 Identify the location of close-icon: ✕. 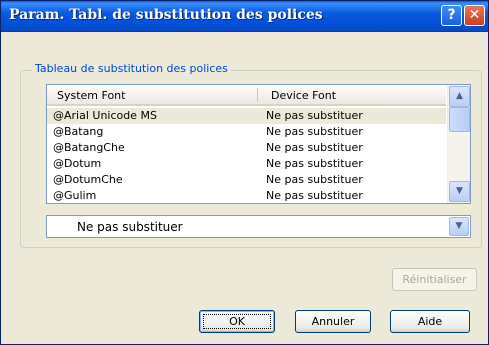
(474, 15).